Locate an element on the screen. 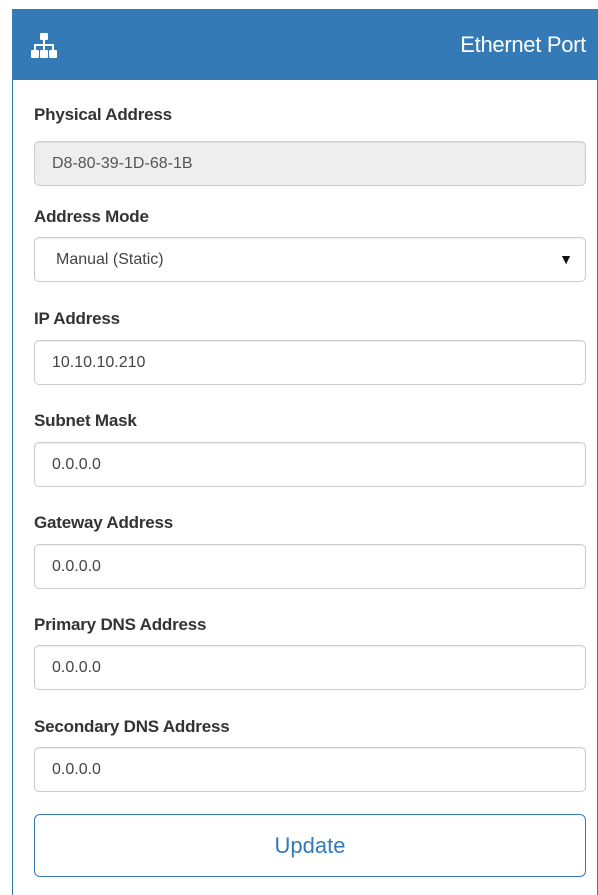  subnet-mask-label: Subnet Mask is located at coordinates (85, 420).